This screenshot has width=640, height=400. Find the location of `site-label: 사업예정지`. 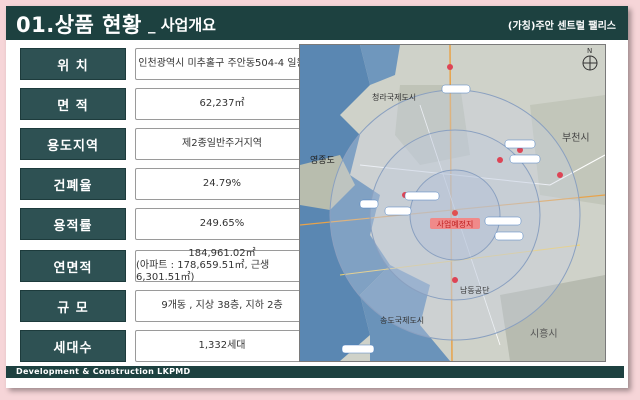

site-label: 사업예정지 is located at coordinates (455, 224).